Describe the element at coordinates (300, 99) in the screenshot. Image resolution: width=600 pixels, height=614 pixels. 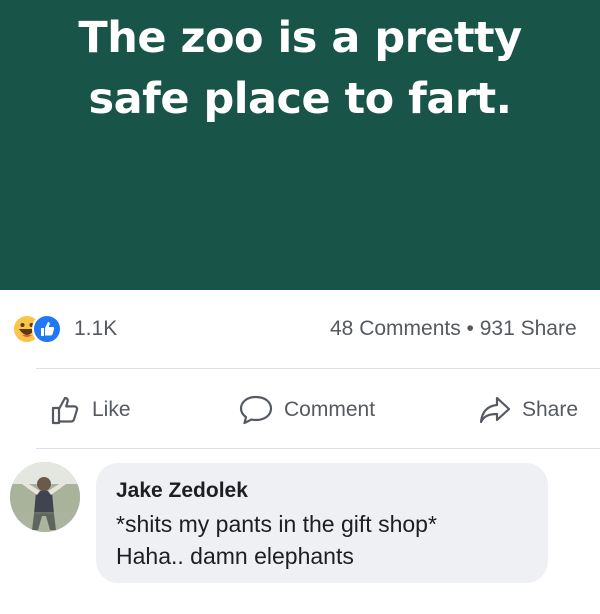
I see `post-text-line-2: safe place to fart.` at that location.